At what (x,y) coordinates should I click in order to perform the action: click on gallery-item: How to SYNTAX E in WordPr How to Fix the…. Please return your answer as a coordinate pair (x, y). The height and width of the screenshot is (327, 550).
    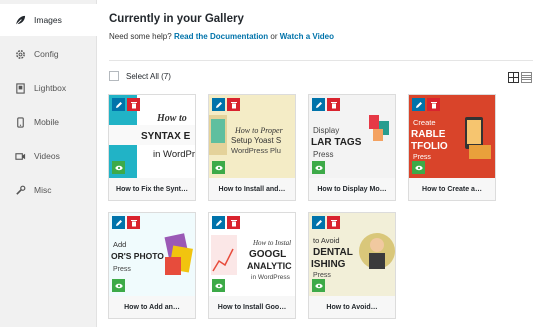
    Looking at the image, I should click on (152, 147).